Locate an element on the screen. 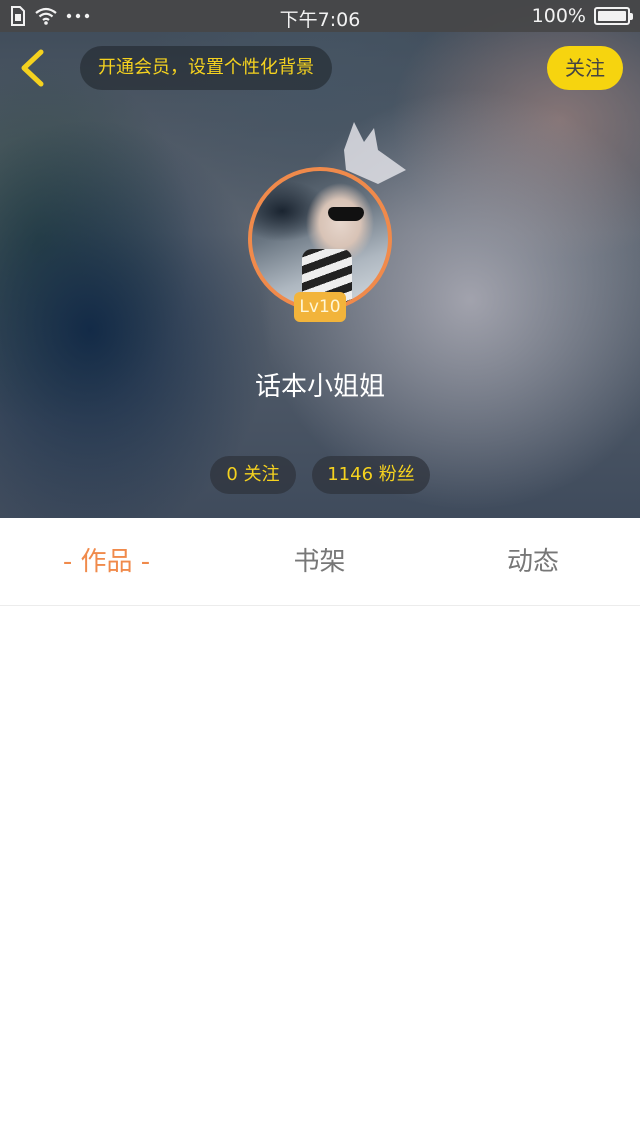 This screenshot has height=1138, width=640. avatar-photo-detail is located at coordinates (346, 214).